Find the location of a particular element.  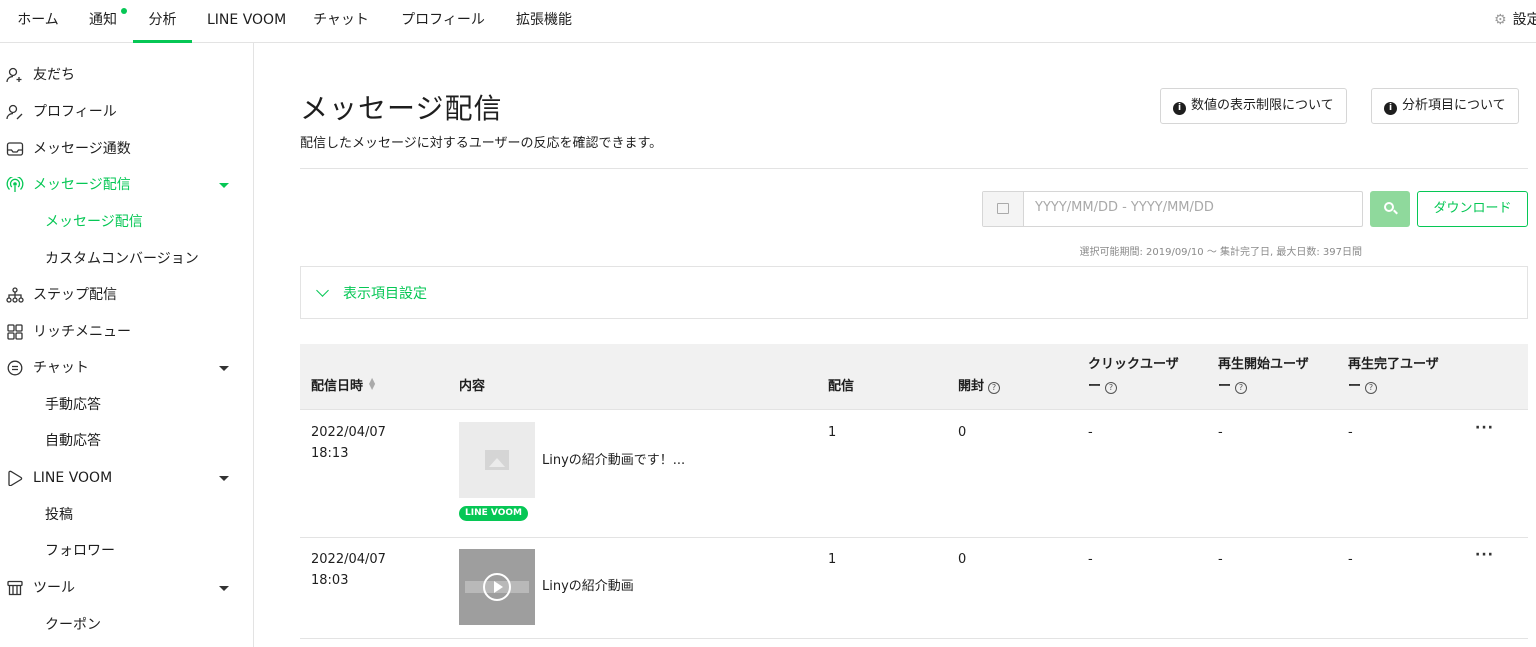

tab-notifications: 通知 is located at coordinates (103, 21).